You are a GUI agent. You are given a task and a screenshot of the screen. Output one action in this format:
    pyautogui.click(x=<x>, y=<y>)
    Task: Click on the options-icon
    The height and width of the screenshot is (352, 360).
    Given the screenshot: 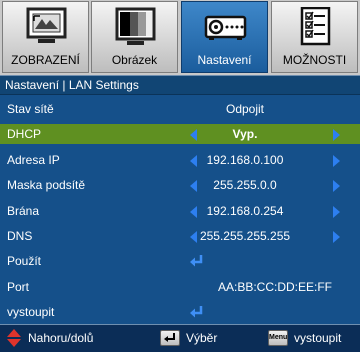 What is the action you would take?
    pyautogui.click(x=315, y=26)
    